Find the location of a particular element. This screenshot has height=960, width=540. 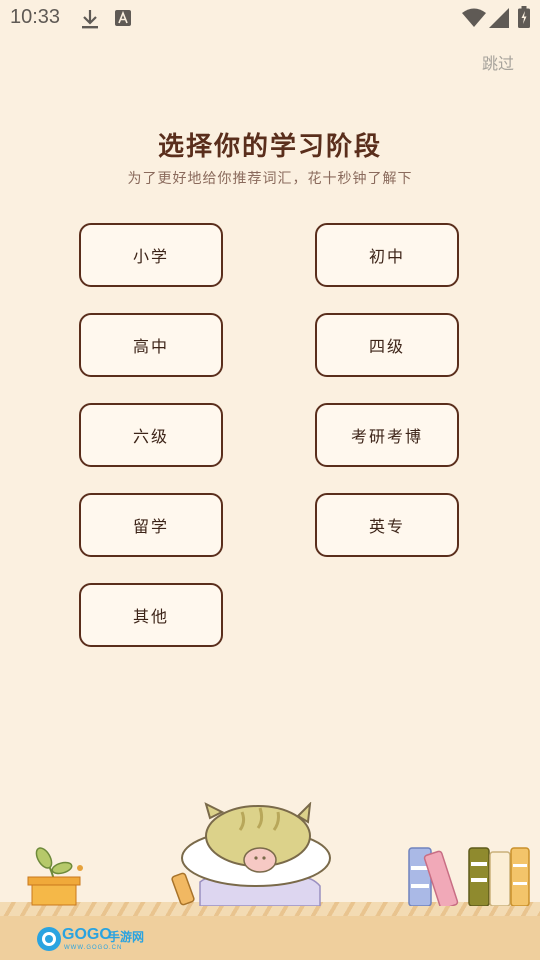

battery-charging-icon is located at coordinates (524, 17).